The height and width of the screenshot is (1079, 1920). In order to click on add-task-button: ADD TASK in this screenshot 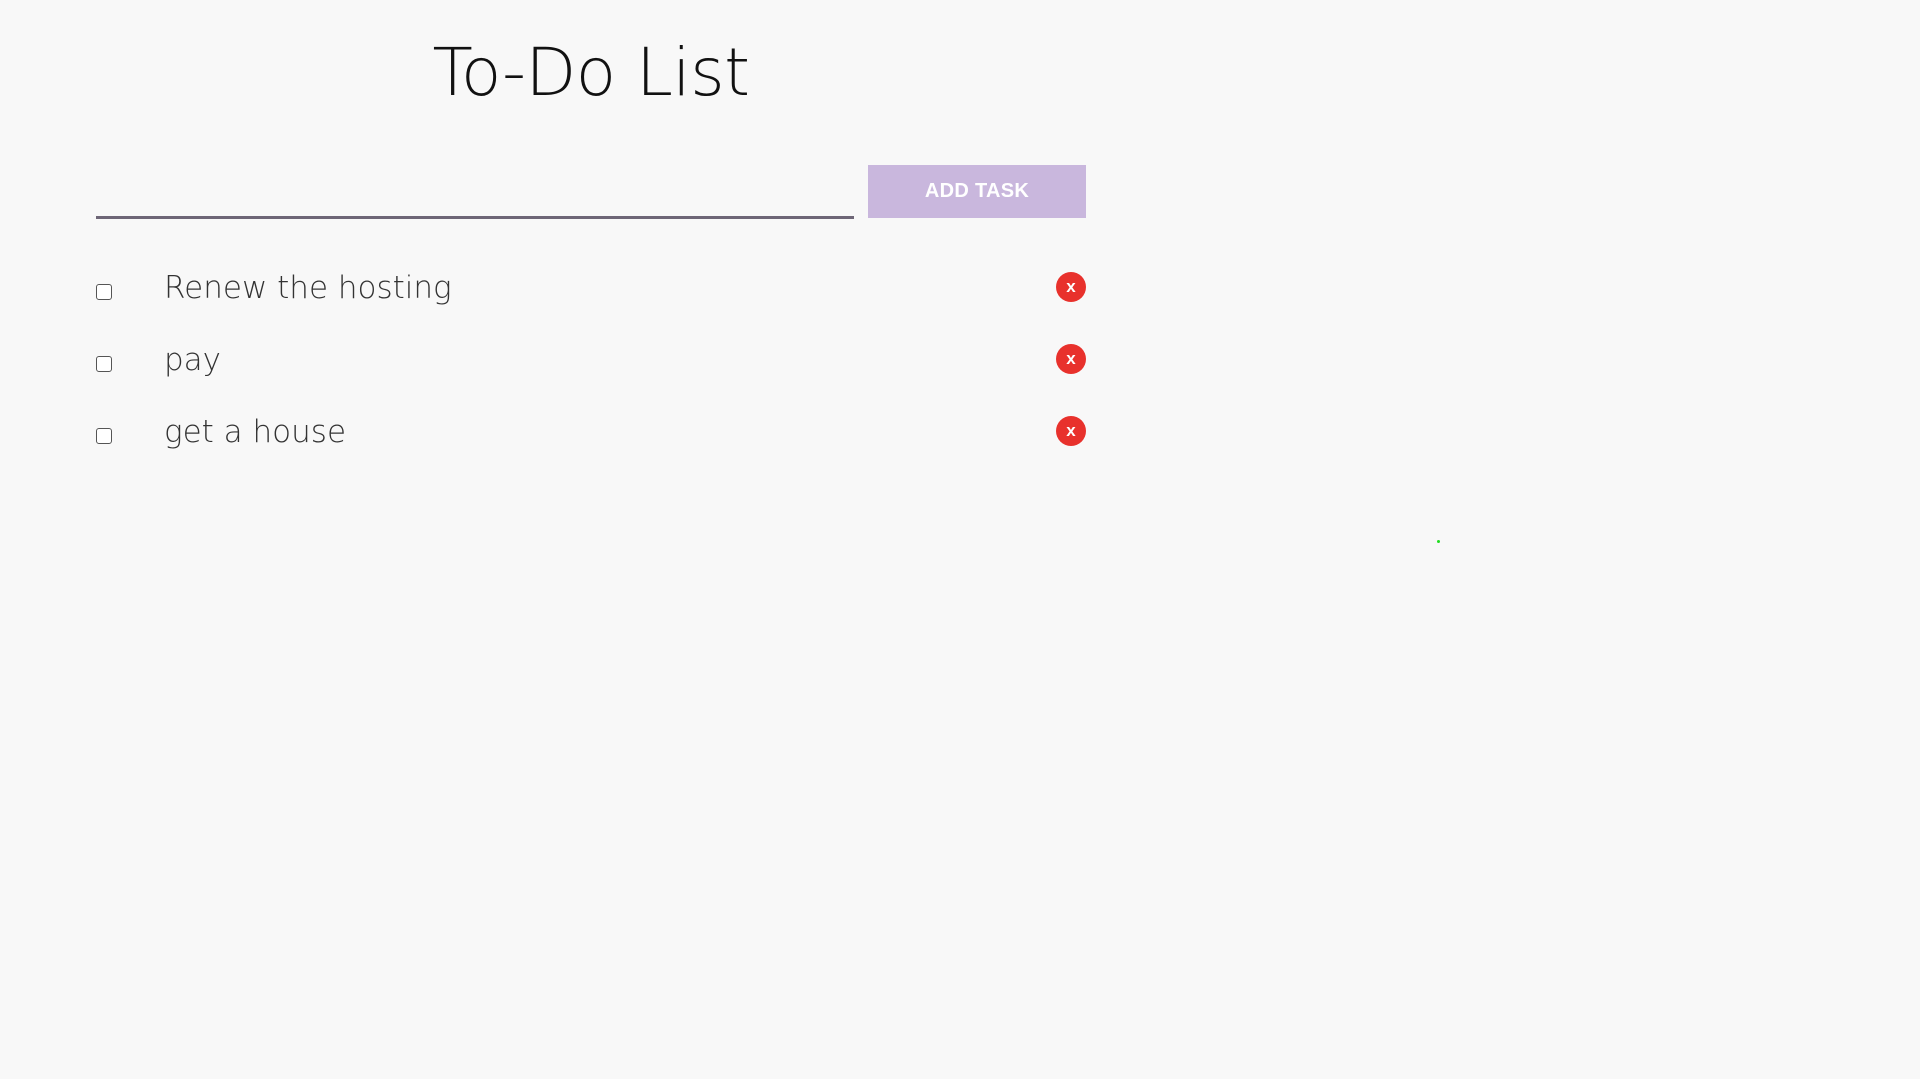, I will do `click(977, 191)`.